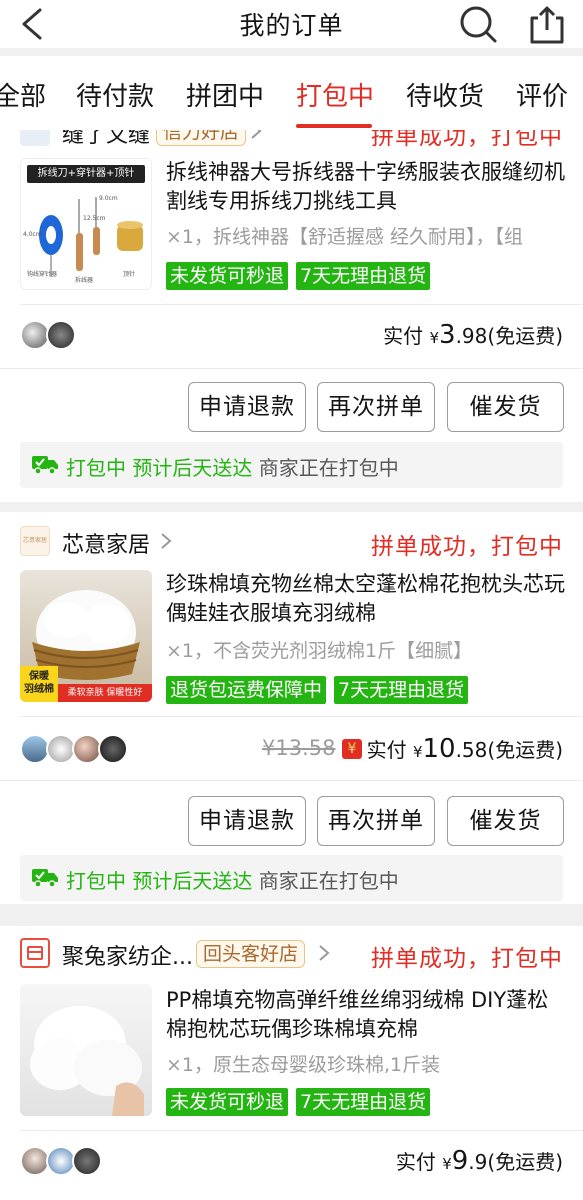 This screenshot has height=1200, width=583. Describe the element at coordinates (542, 94) in the screenshot. I see `tab-review: 评价` at that location.